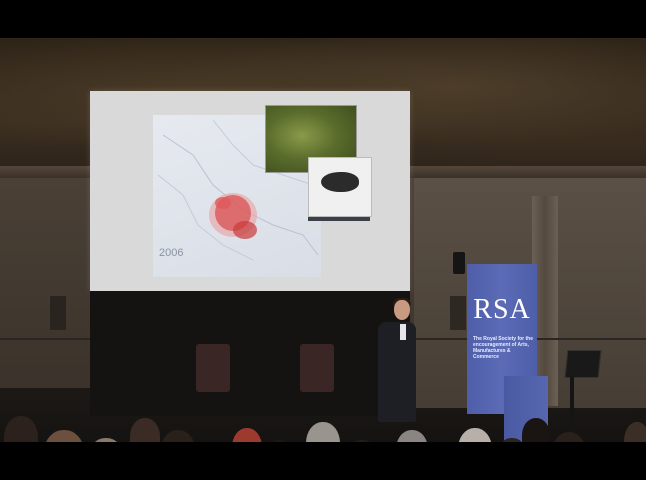 This screenshot has height=480, width=646. What do you see at coordinates (402, 310) in the screenshot?
I see `speaker-head` at bounding box center [402, 310].